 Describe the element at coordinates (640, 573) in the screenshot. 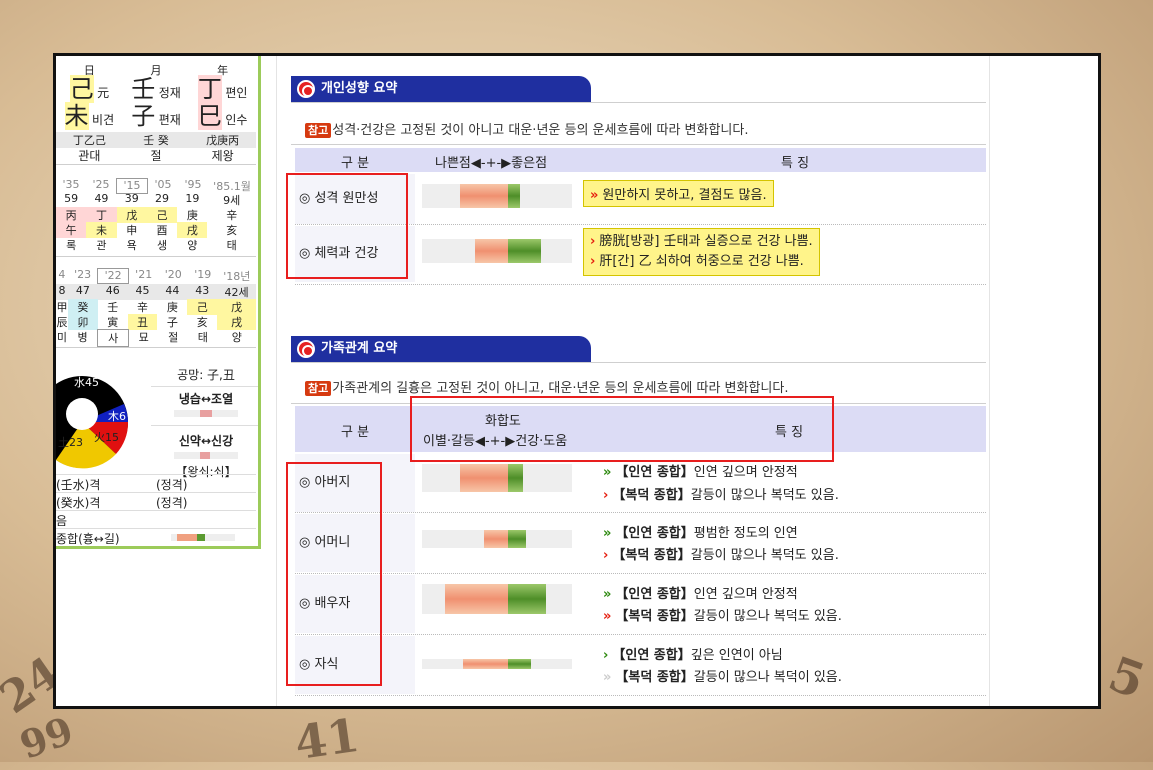

I see `row-divider` at that location.